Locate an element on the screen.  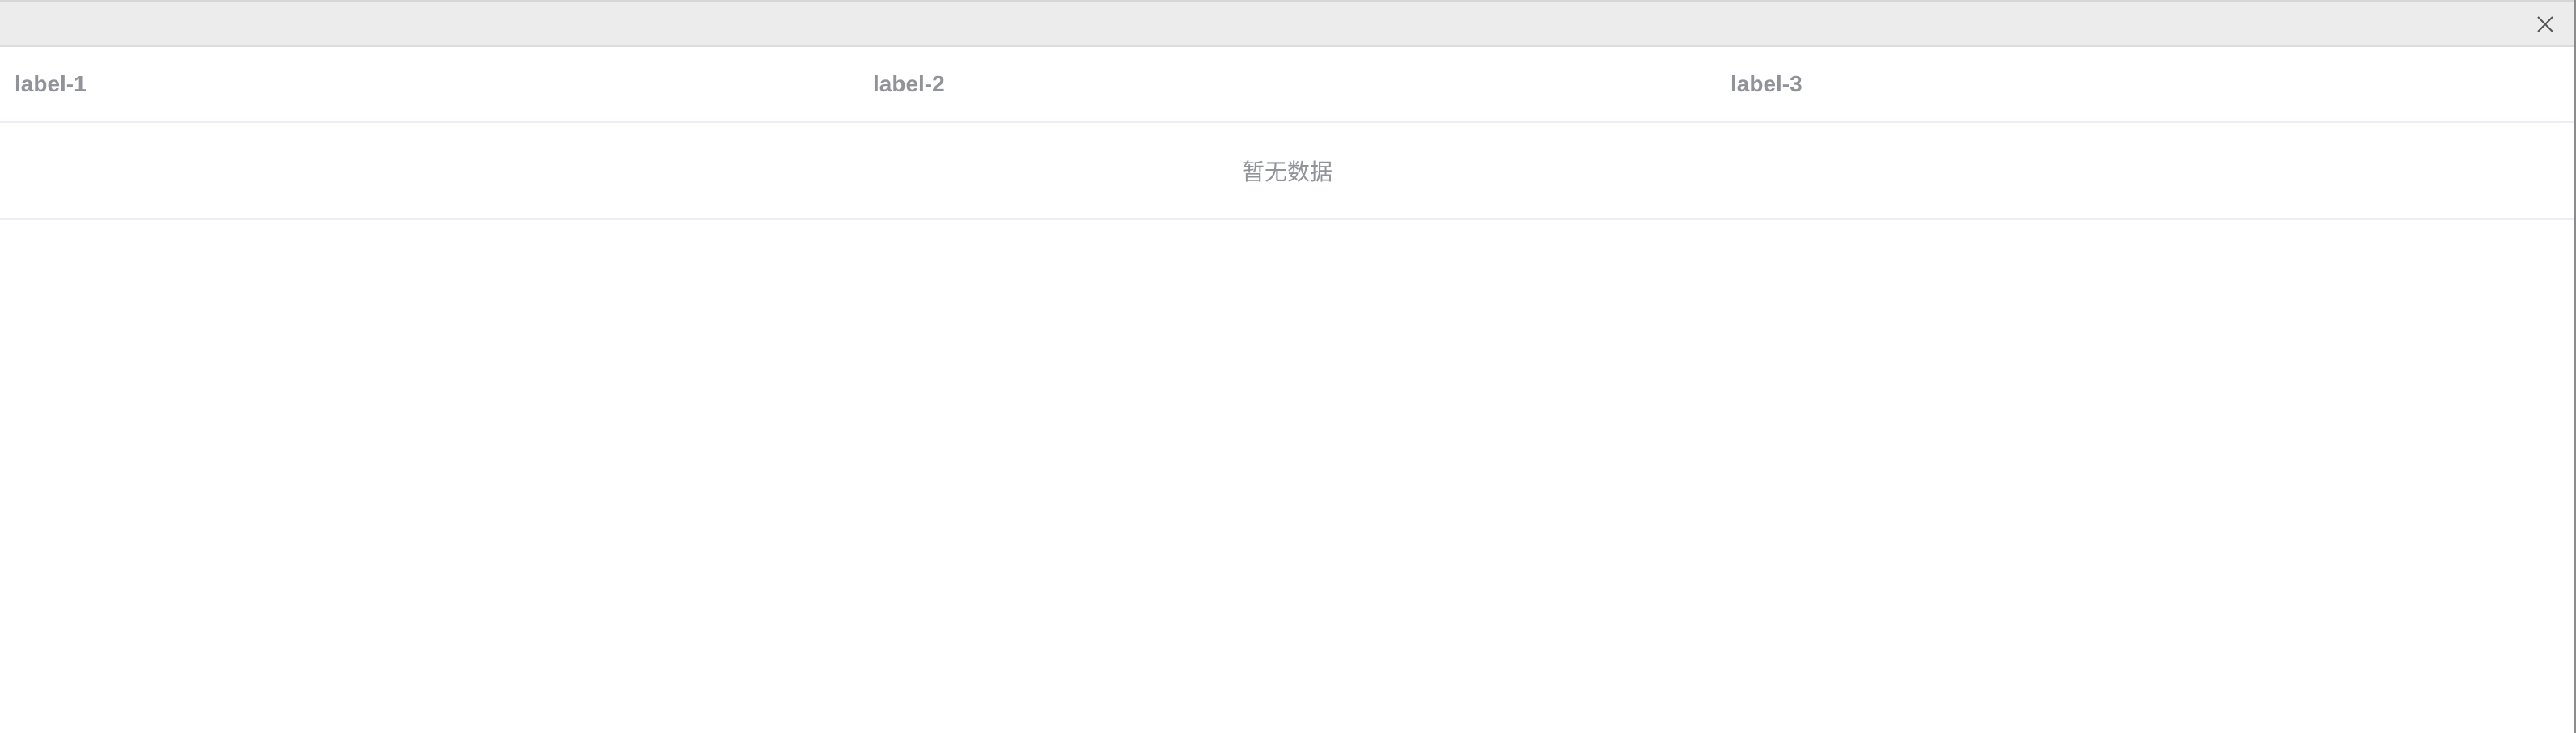
table-header: label-1 label-2 label-3 is located at coordinates (1287, 85).